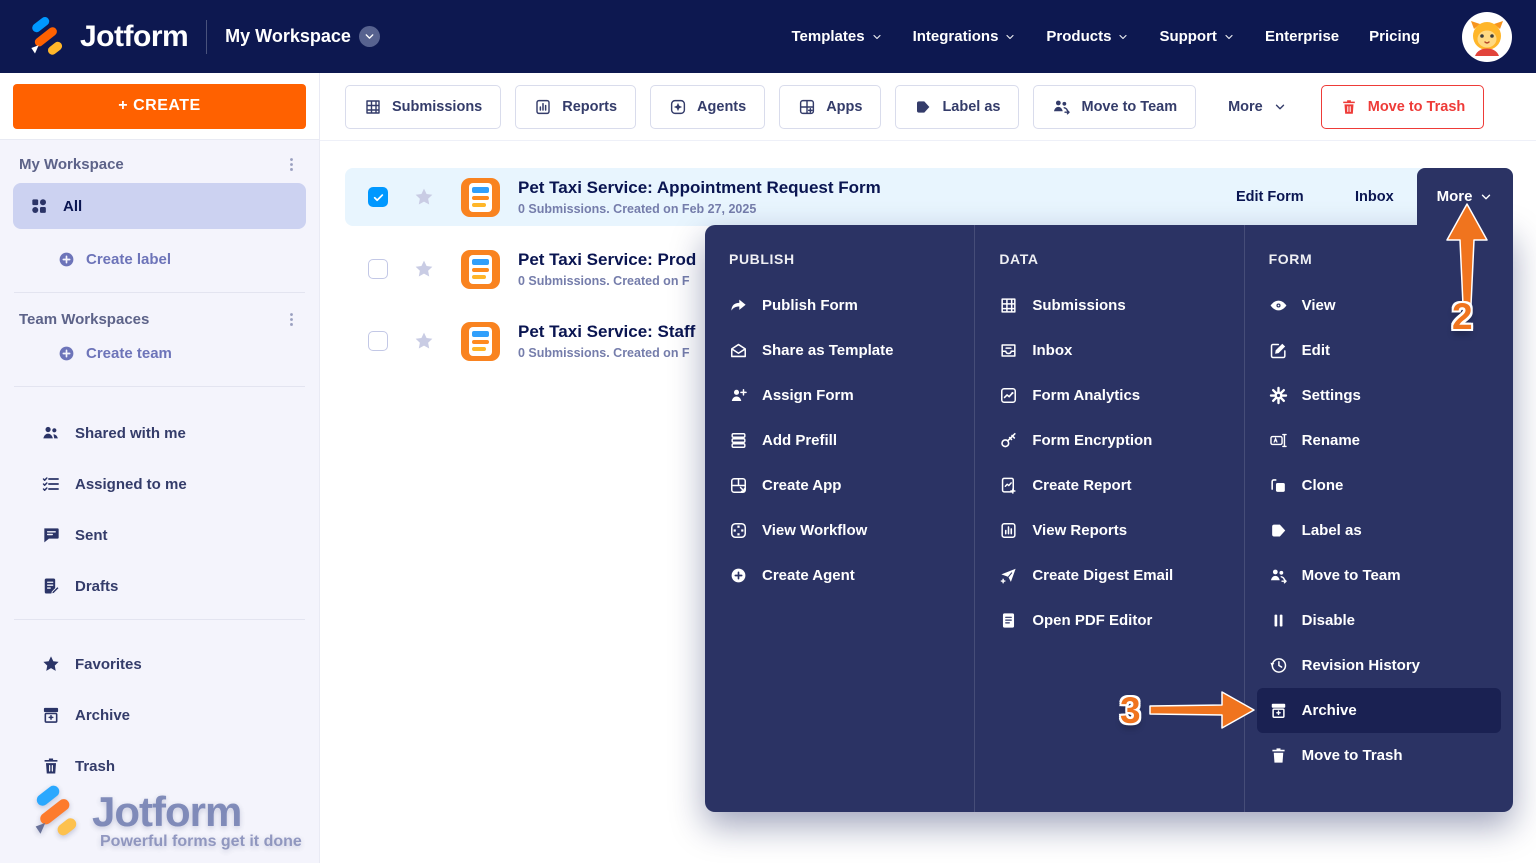 Image resolution: width=1536 pixels, height=863 pixels. What do you see at coordinates (678, 107) in the screenshot?
I see `agent-icon` at bounding box center [678, 107].